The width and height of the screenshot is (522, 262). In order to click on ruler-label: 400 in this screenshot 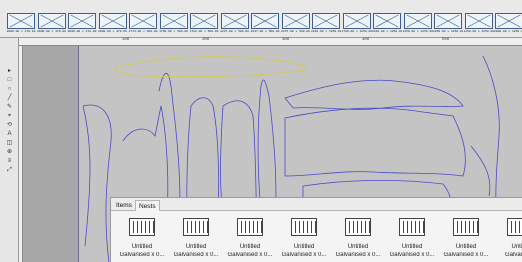, I will do `click(366, 40)`.